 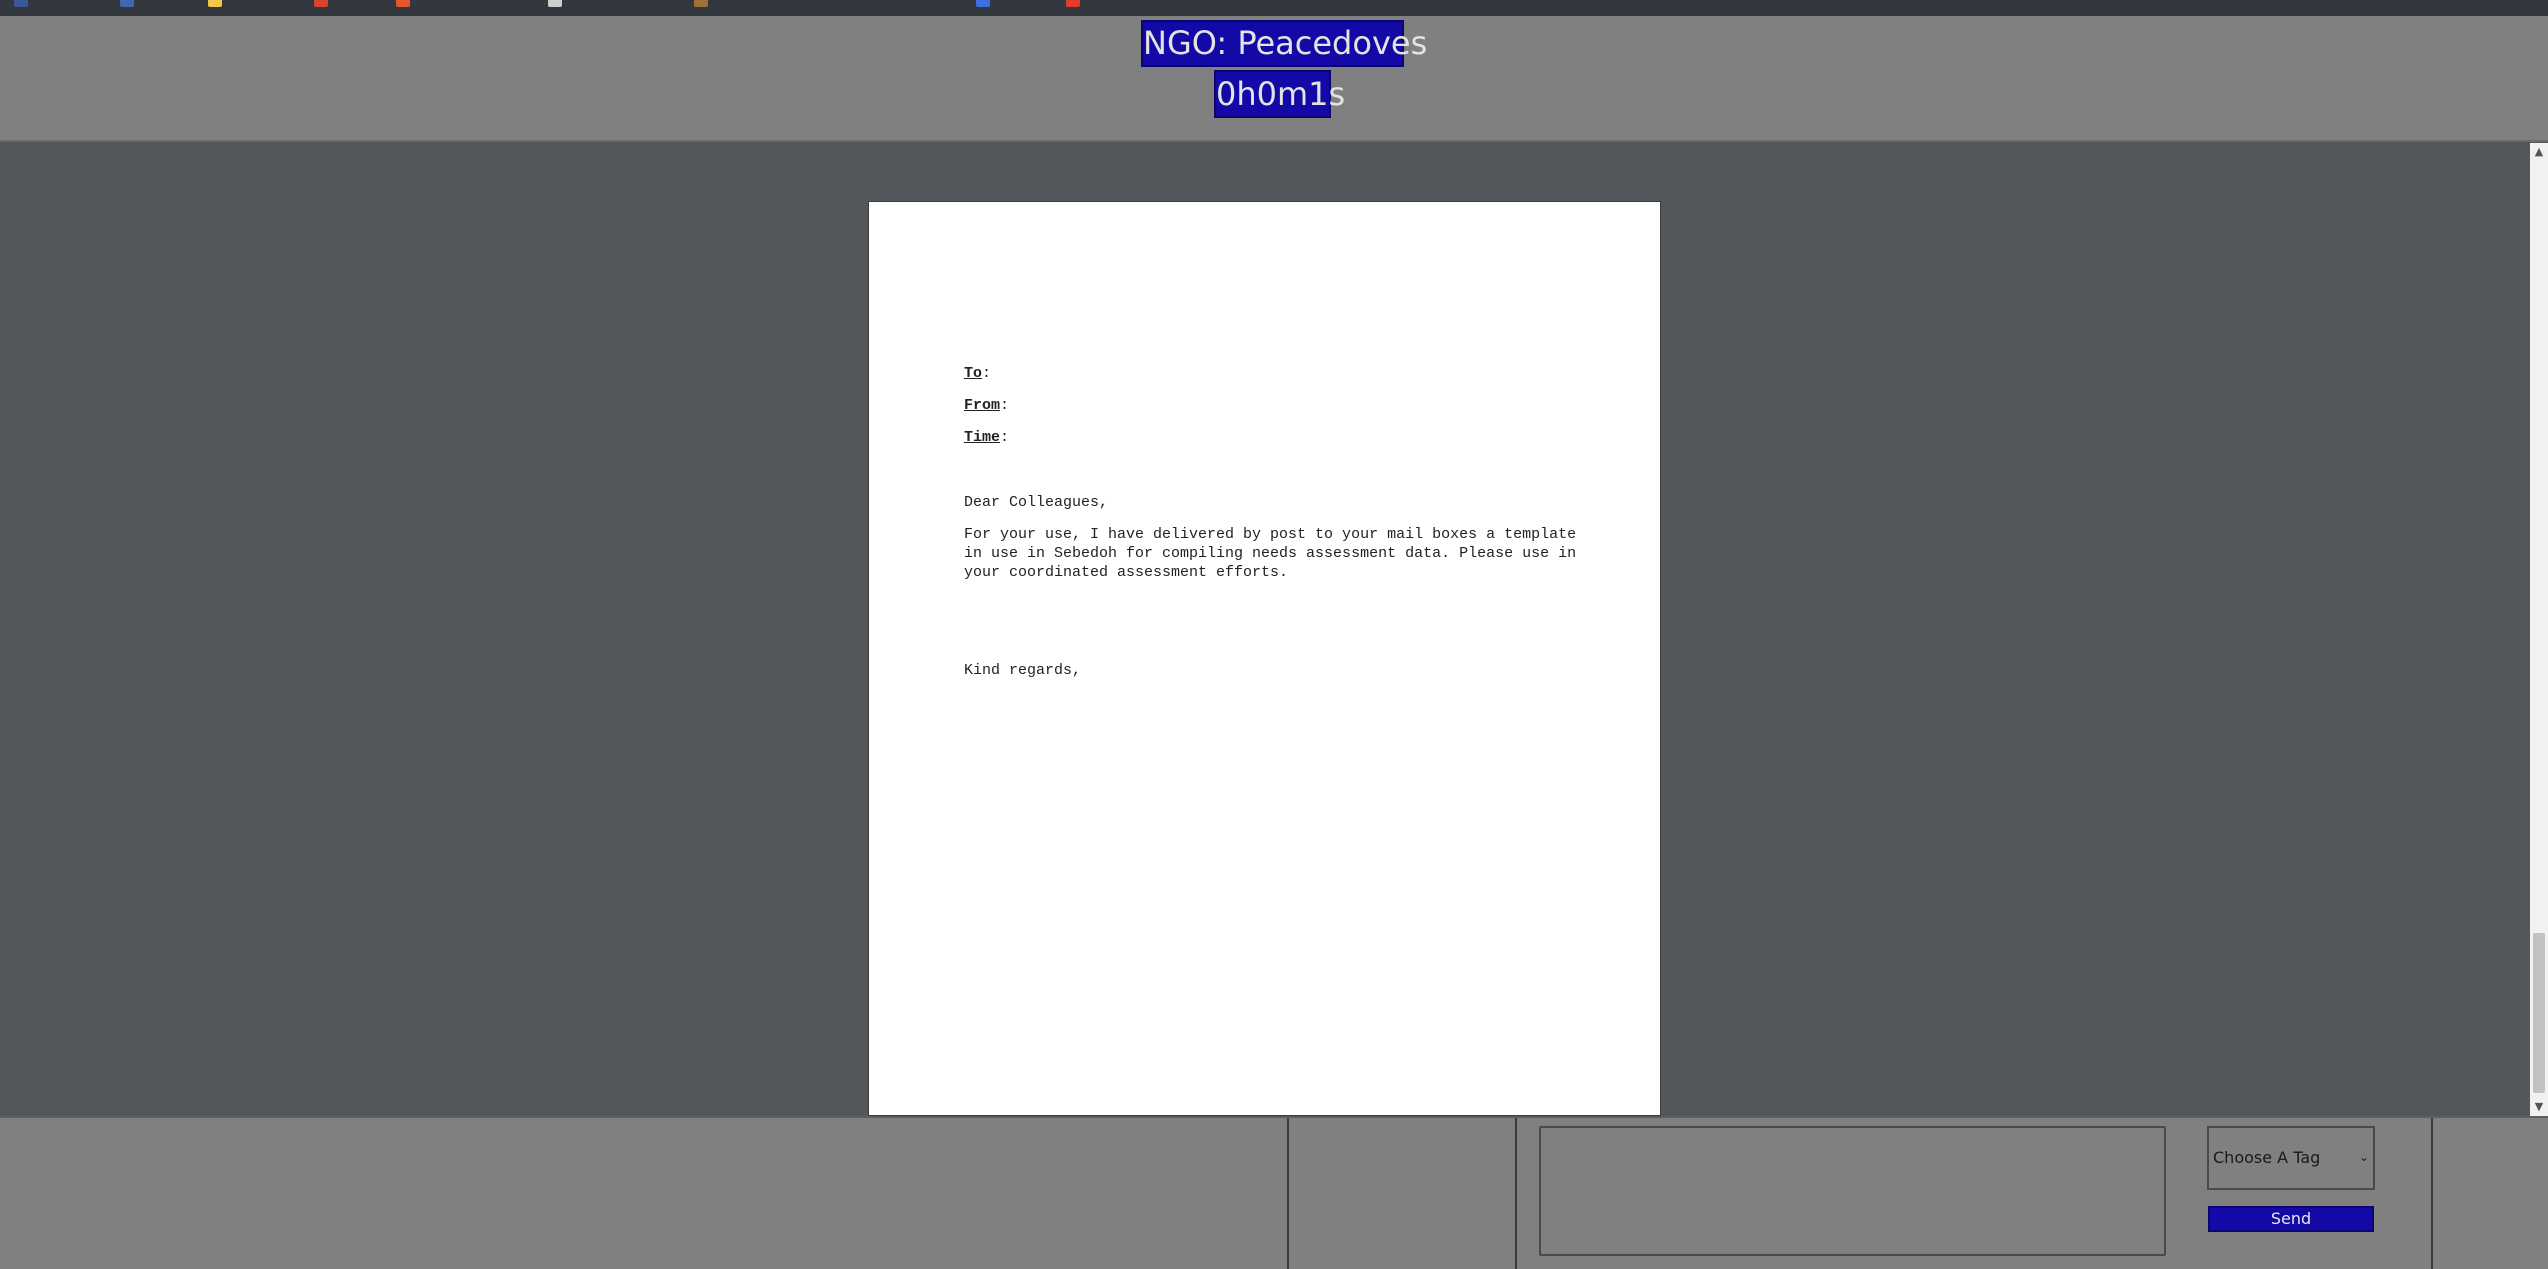 I want to click on message-input, so click(x=1852, y=1191).